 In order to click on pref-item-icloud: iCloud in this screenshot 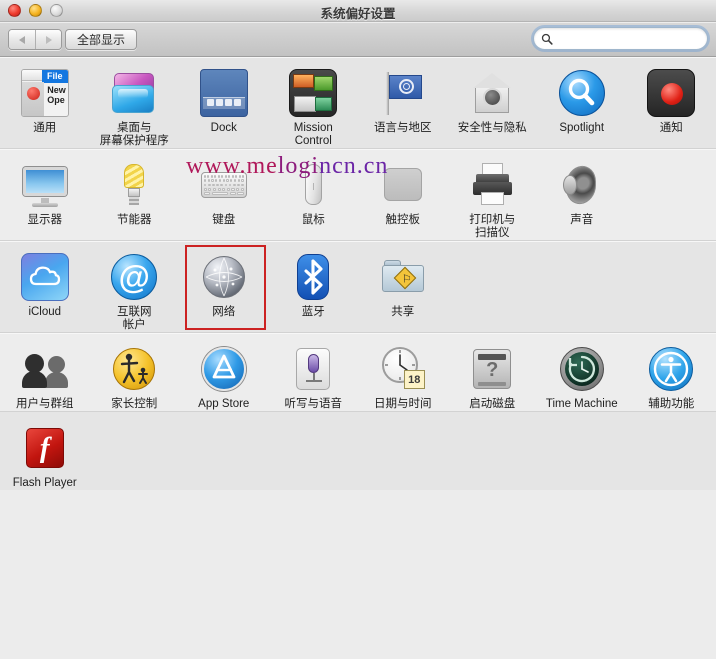, I will do `click(45, 286)`.